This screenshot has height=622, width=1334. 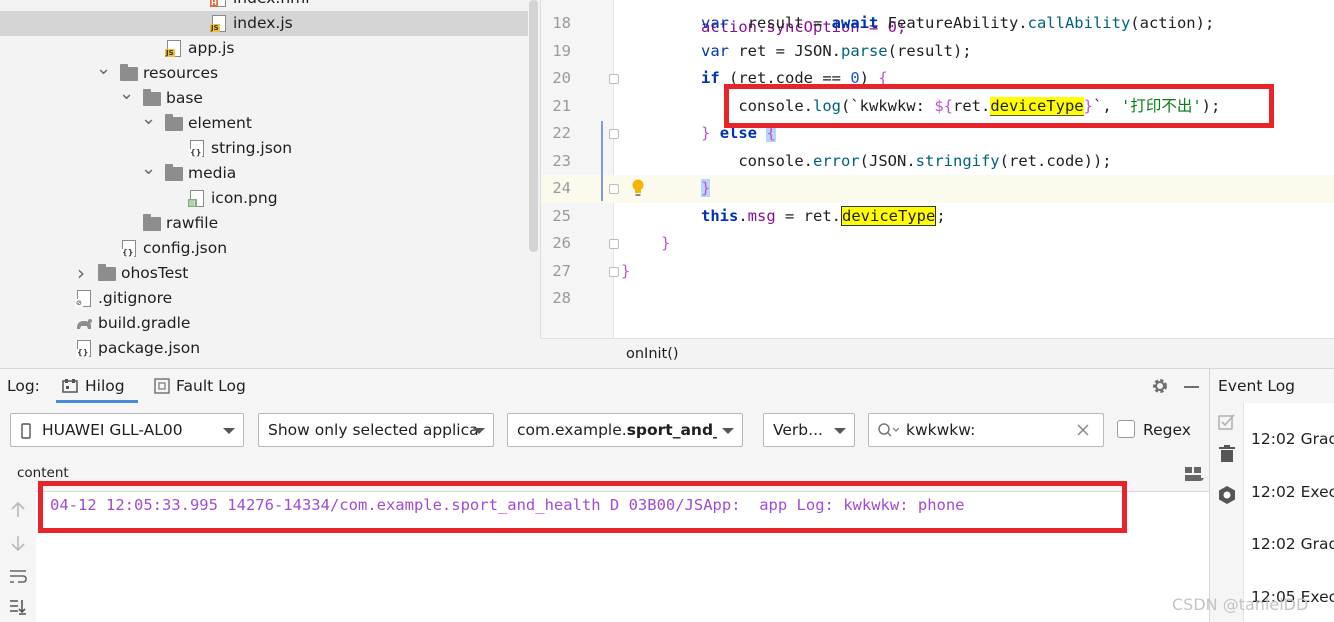 What do you see at coordinates (625, 430) in the screenshot?
I see `package-select: com.example.sport_and_he` at bounding box center [625, 430].